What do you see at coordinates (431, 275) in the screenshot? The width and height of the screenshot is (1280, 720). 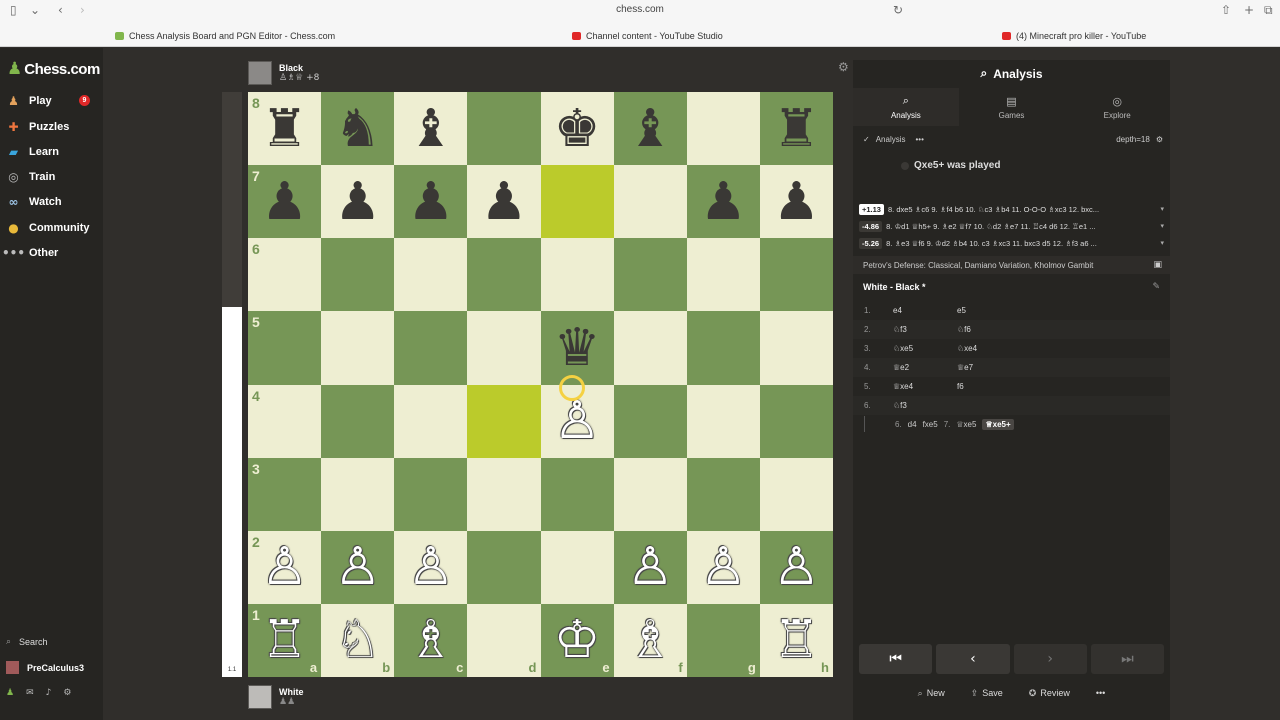 I see `square-c6` at bounding box center [431, 275].